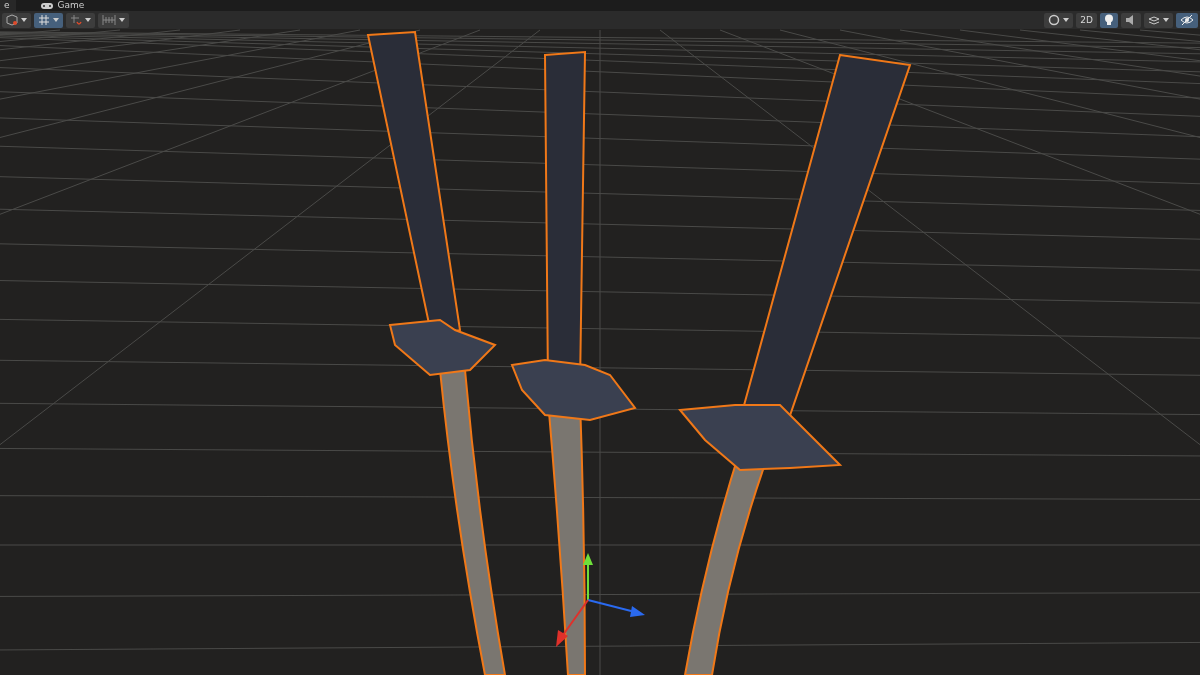  I want to click on editor-tab: e, so click(8, 5).